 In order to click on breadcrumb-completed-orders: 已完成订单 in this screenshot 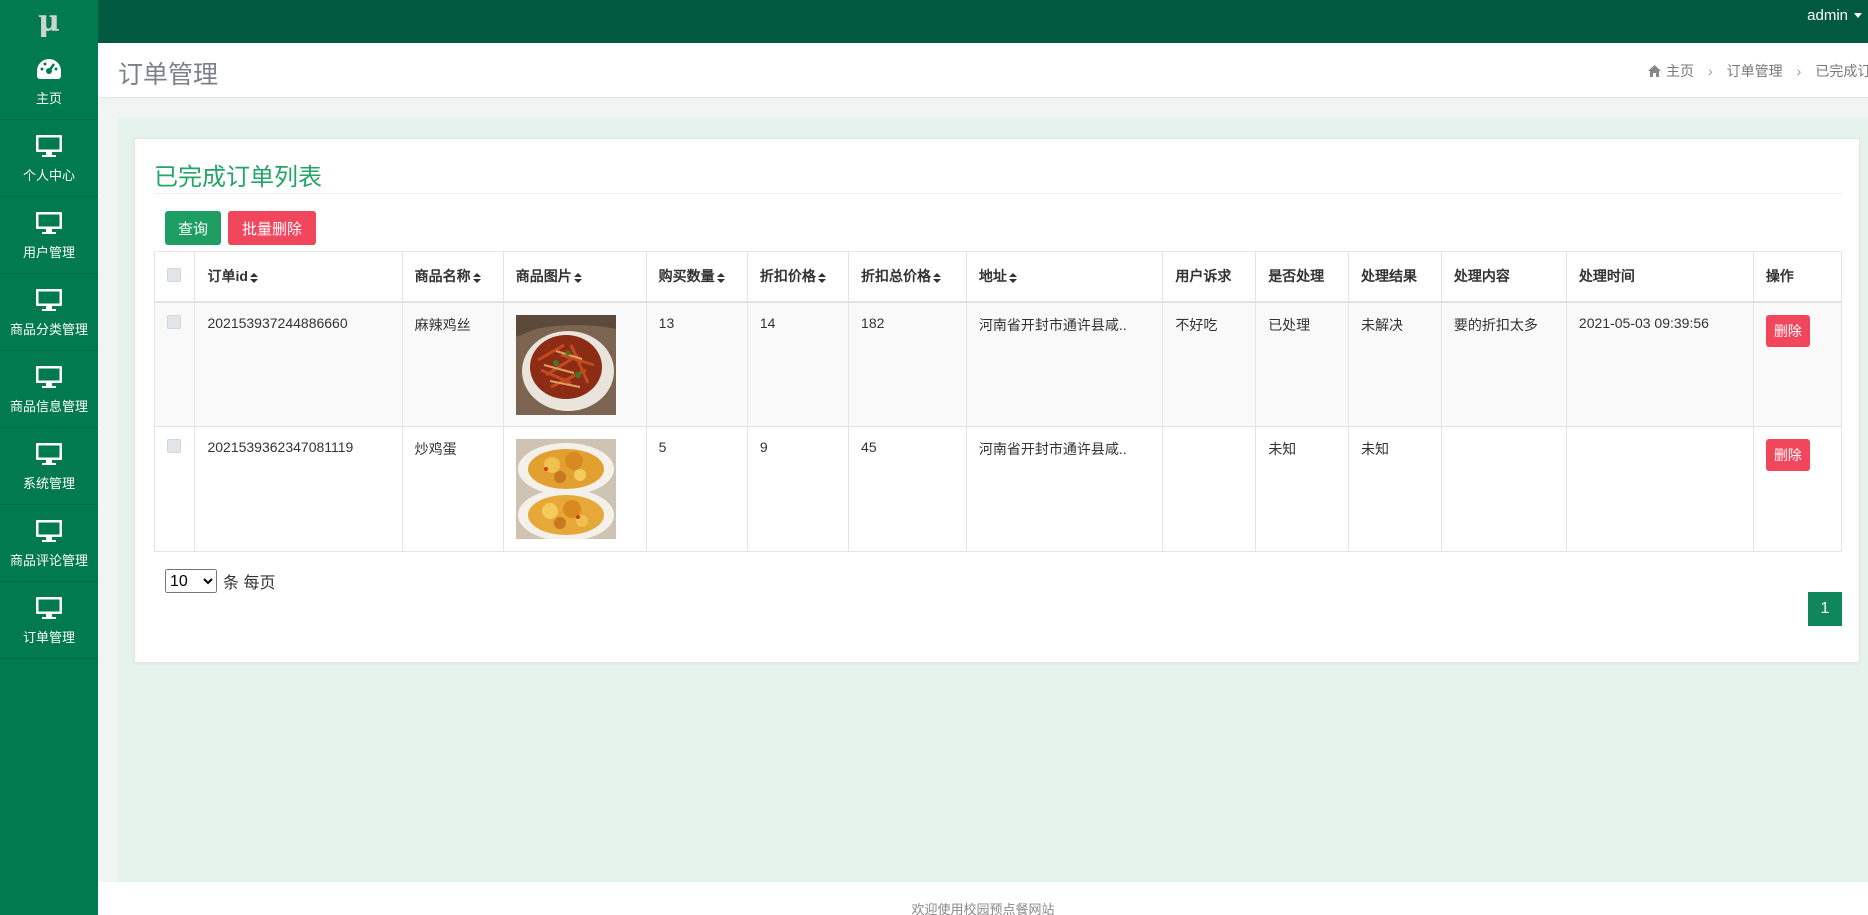, I will do `click(1841, 71)`.